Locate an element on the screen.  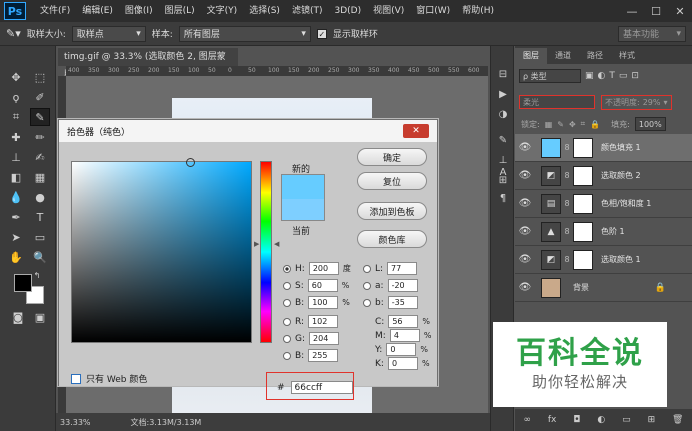
workspace-select: 基本功能 ▾ is located at coordinates (652, 33).